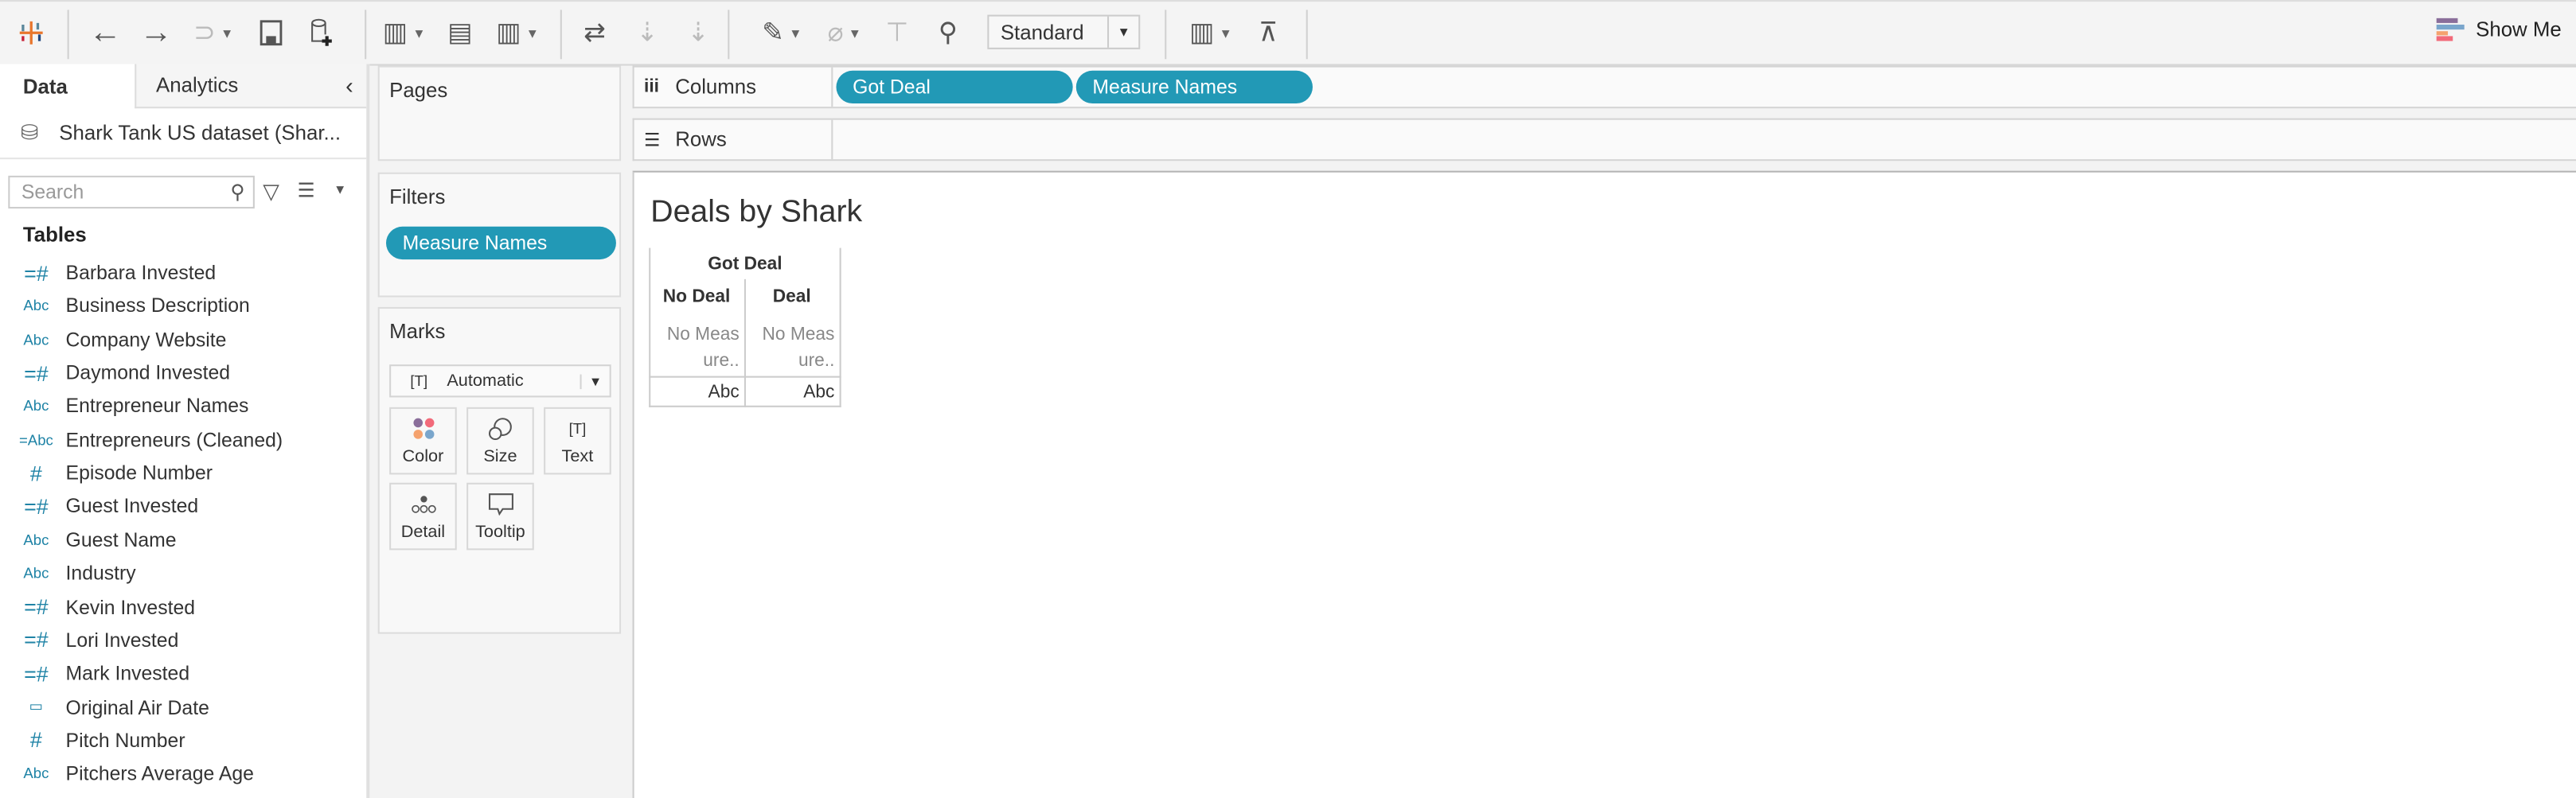  I want to click on undo-icon: ←, so click(105, 32).